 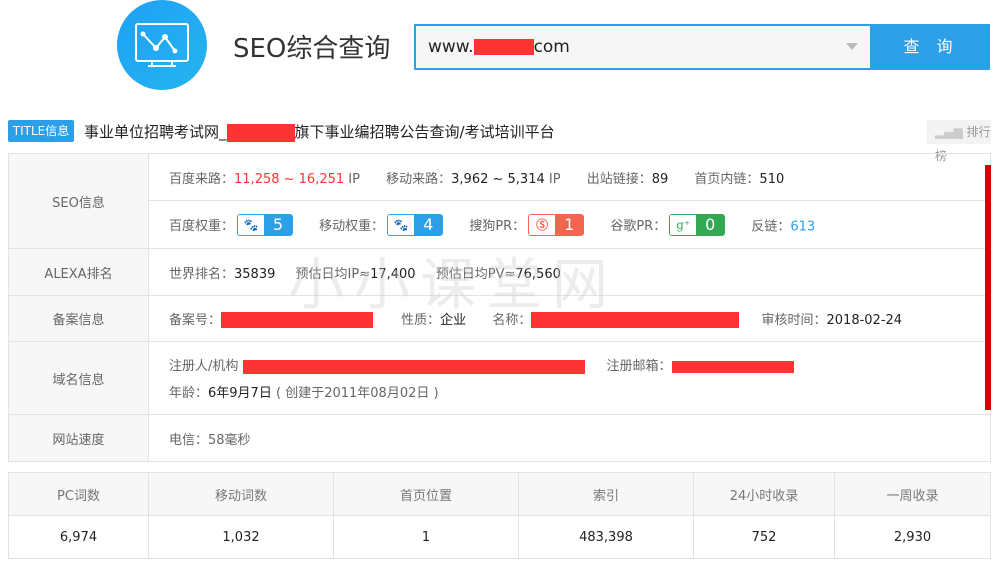 I want to click on label: 注册人/机构, so click(x=204, y=366).